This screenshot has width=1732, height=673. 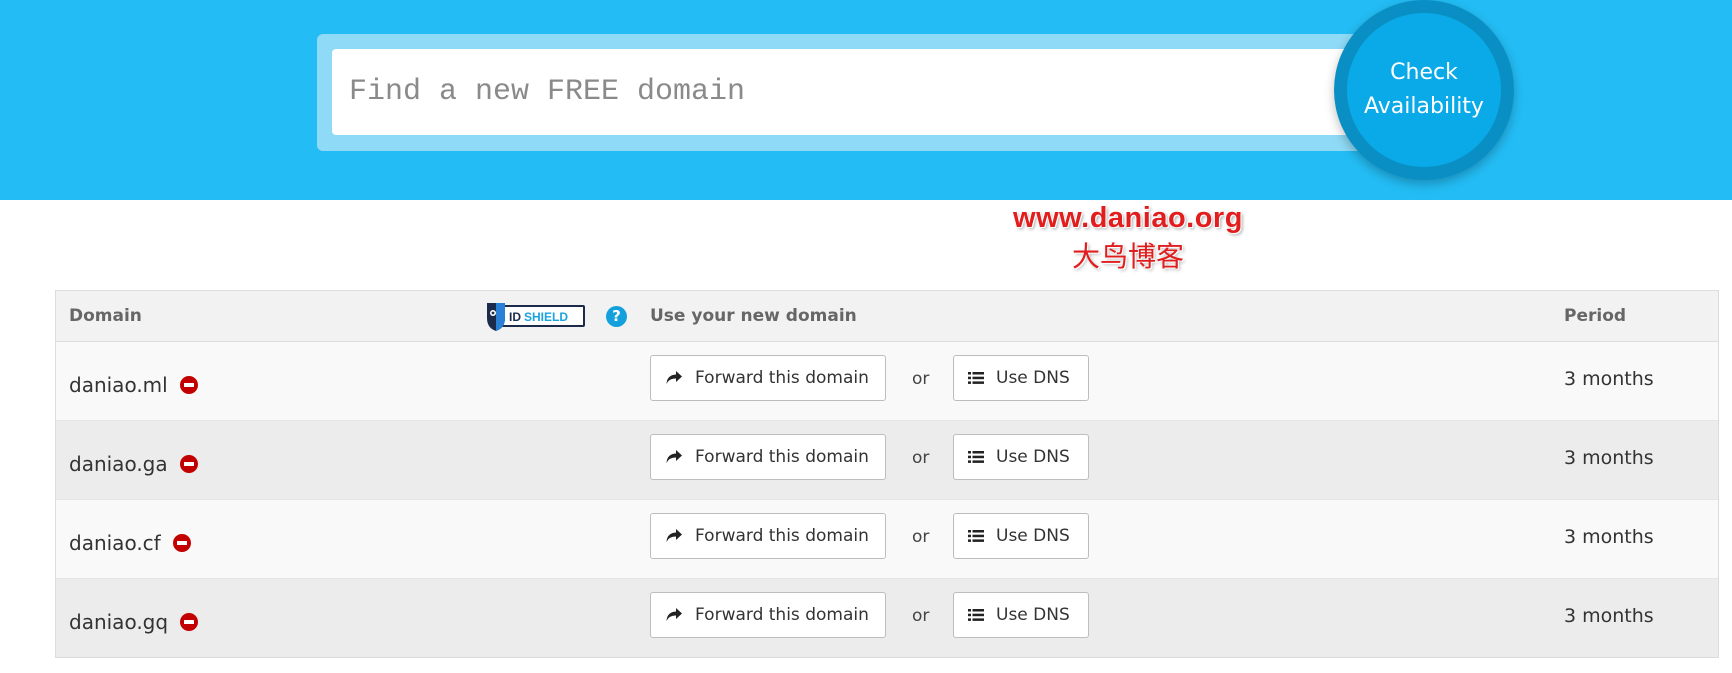 I want to click on domain-cell: daniao.cf, so click(x=130, y=543).